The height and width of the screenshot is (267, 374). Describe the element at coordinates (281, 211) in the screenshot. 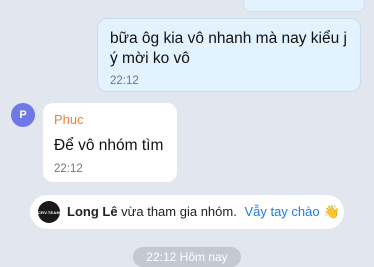

I see `wave-button: Vẫy tay chào` at that location.